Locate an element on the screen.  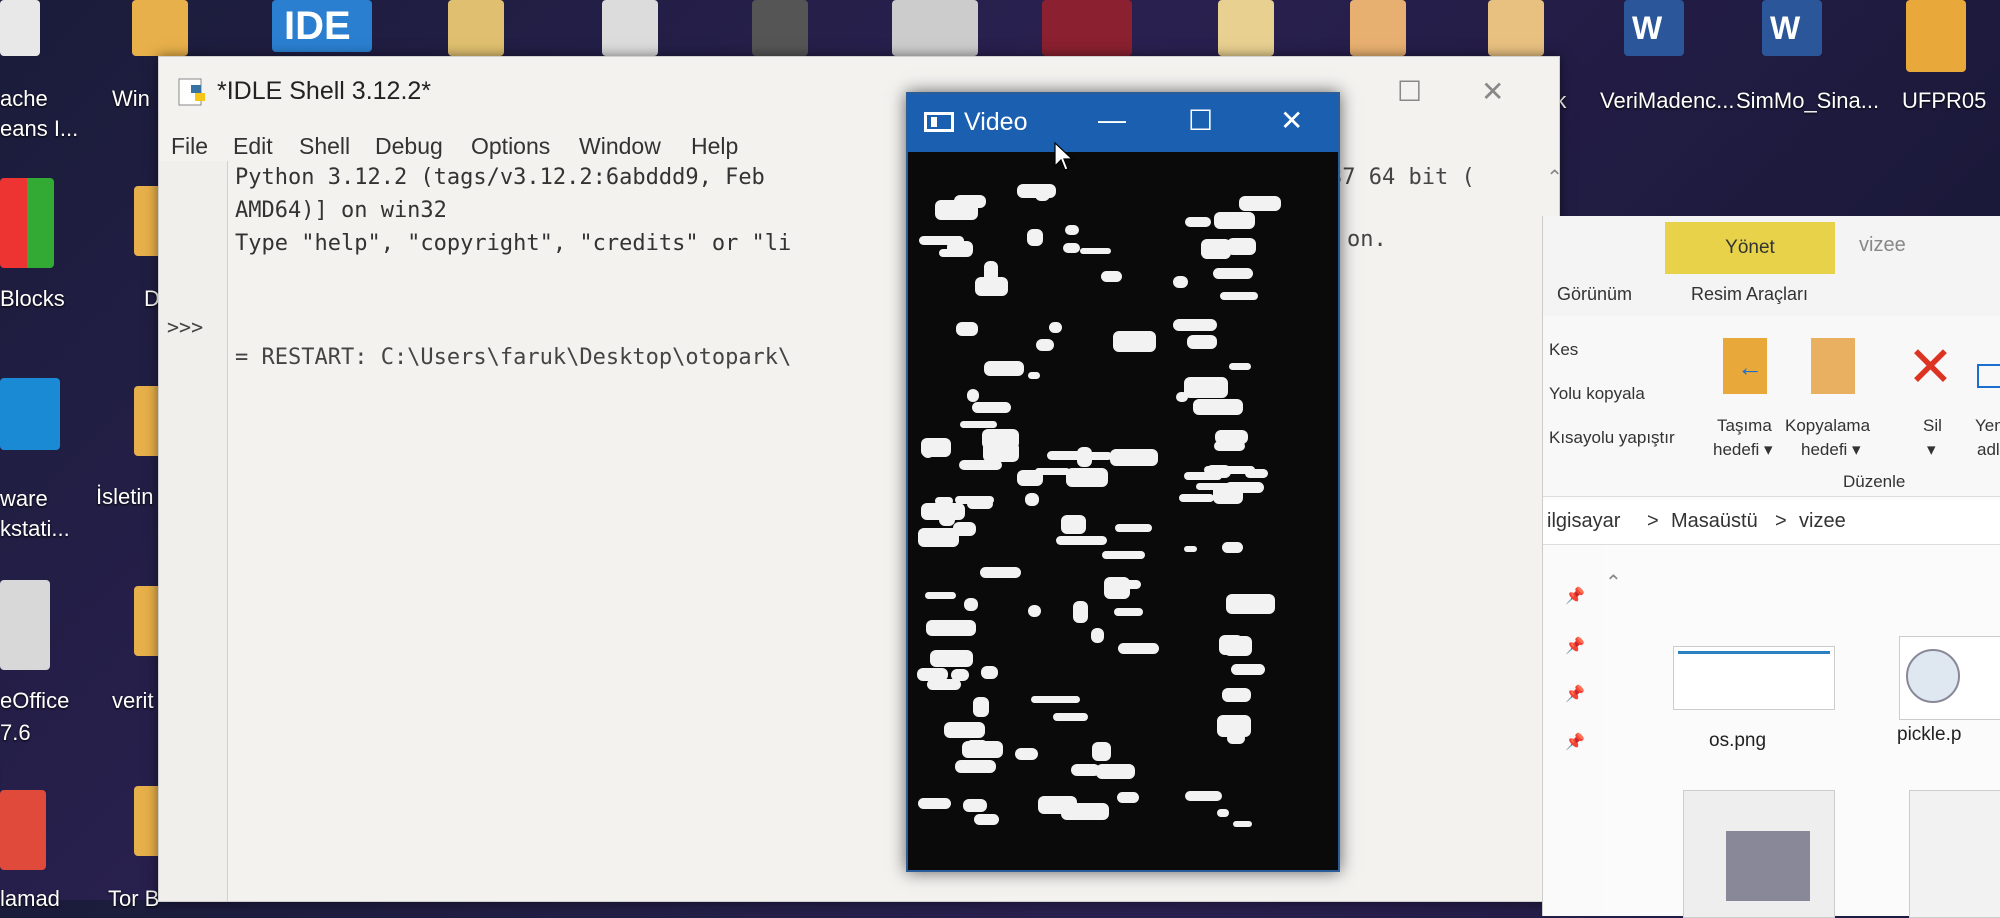
tab-manage: Yönet is located at coordinates (1750, 248).